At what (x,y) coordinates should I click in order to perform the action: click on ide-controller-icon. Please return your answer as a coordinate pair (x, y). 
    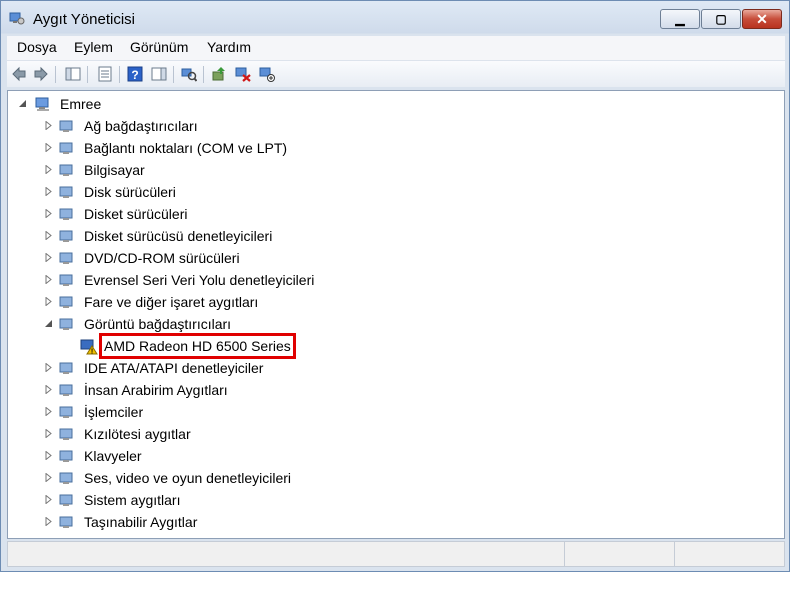
    Looking at the image, I should click on (66, 368).